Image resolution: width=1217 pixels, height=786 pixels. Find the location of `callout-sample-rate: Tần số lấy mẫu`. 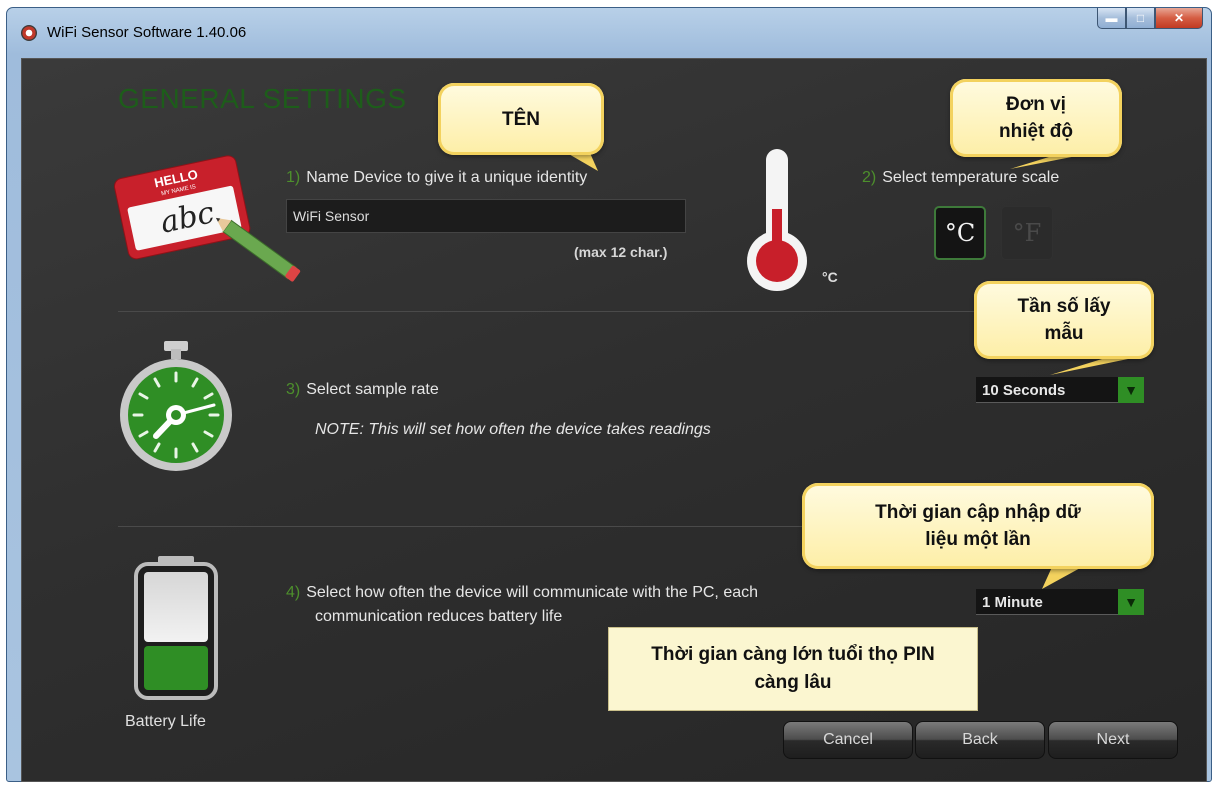

callout-sample-rate: Tần số lấy mẫu is located at coordinates (1064, 320).